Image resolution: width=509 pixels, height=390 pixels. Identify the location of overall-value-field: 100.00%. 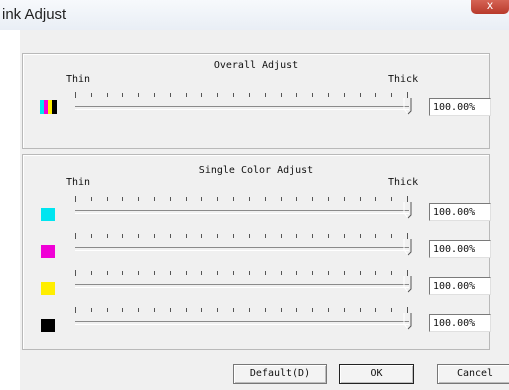
(460, 107).